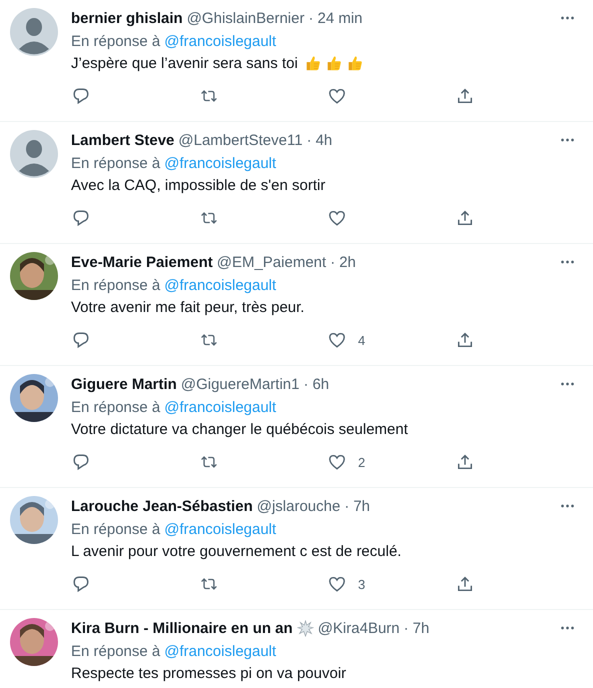 The width and height of the screenshot is (593, 688). I want to click on tweet-text: J’espère que l’avenir sera sans toi, so click(184, 63).